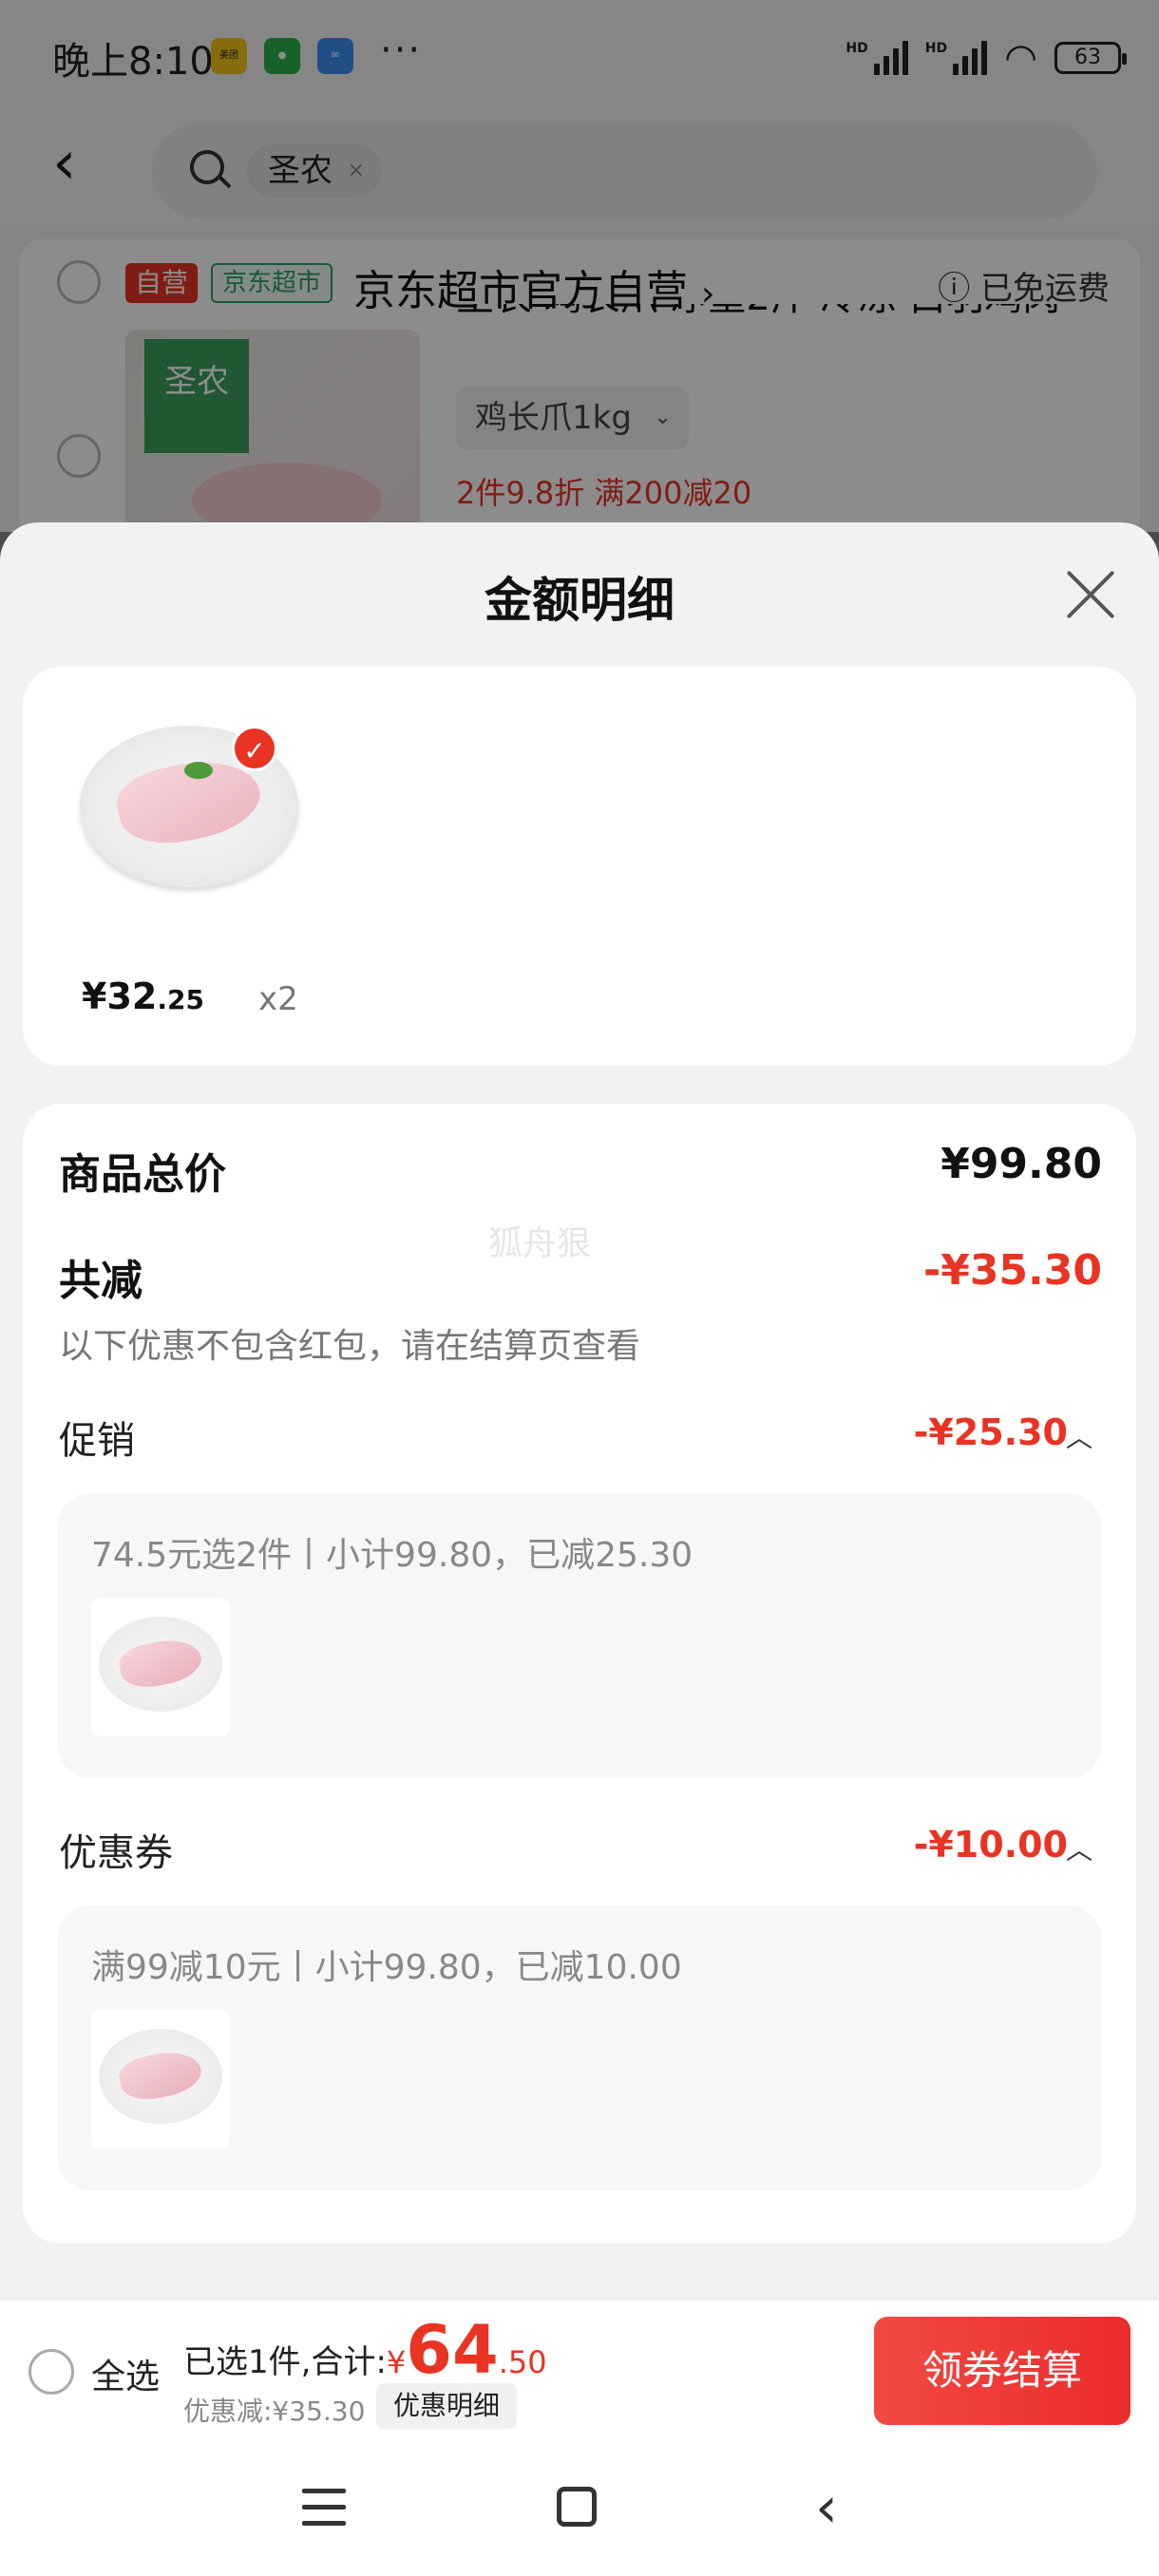 This screenshot has height=2576, width=1159. Describe the element at coordinates (447, 2406) in the screenshot. I see `discount-detail-button: 优惠明细` at that location.